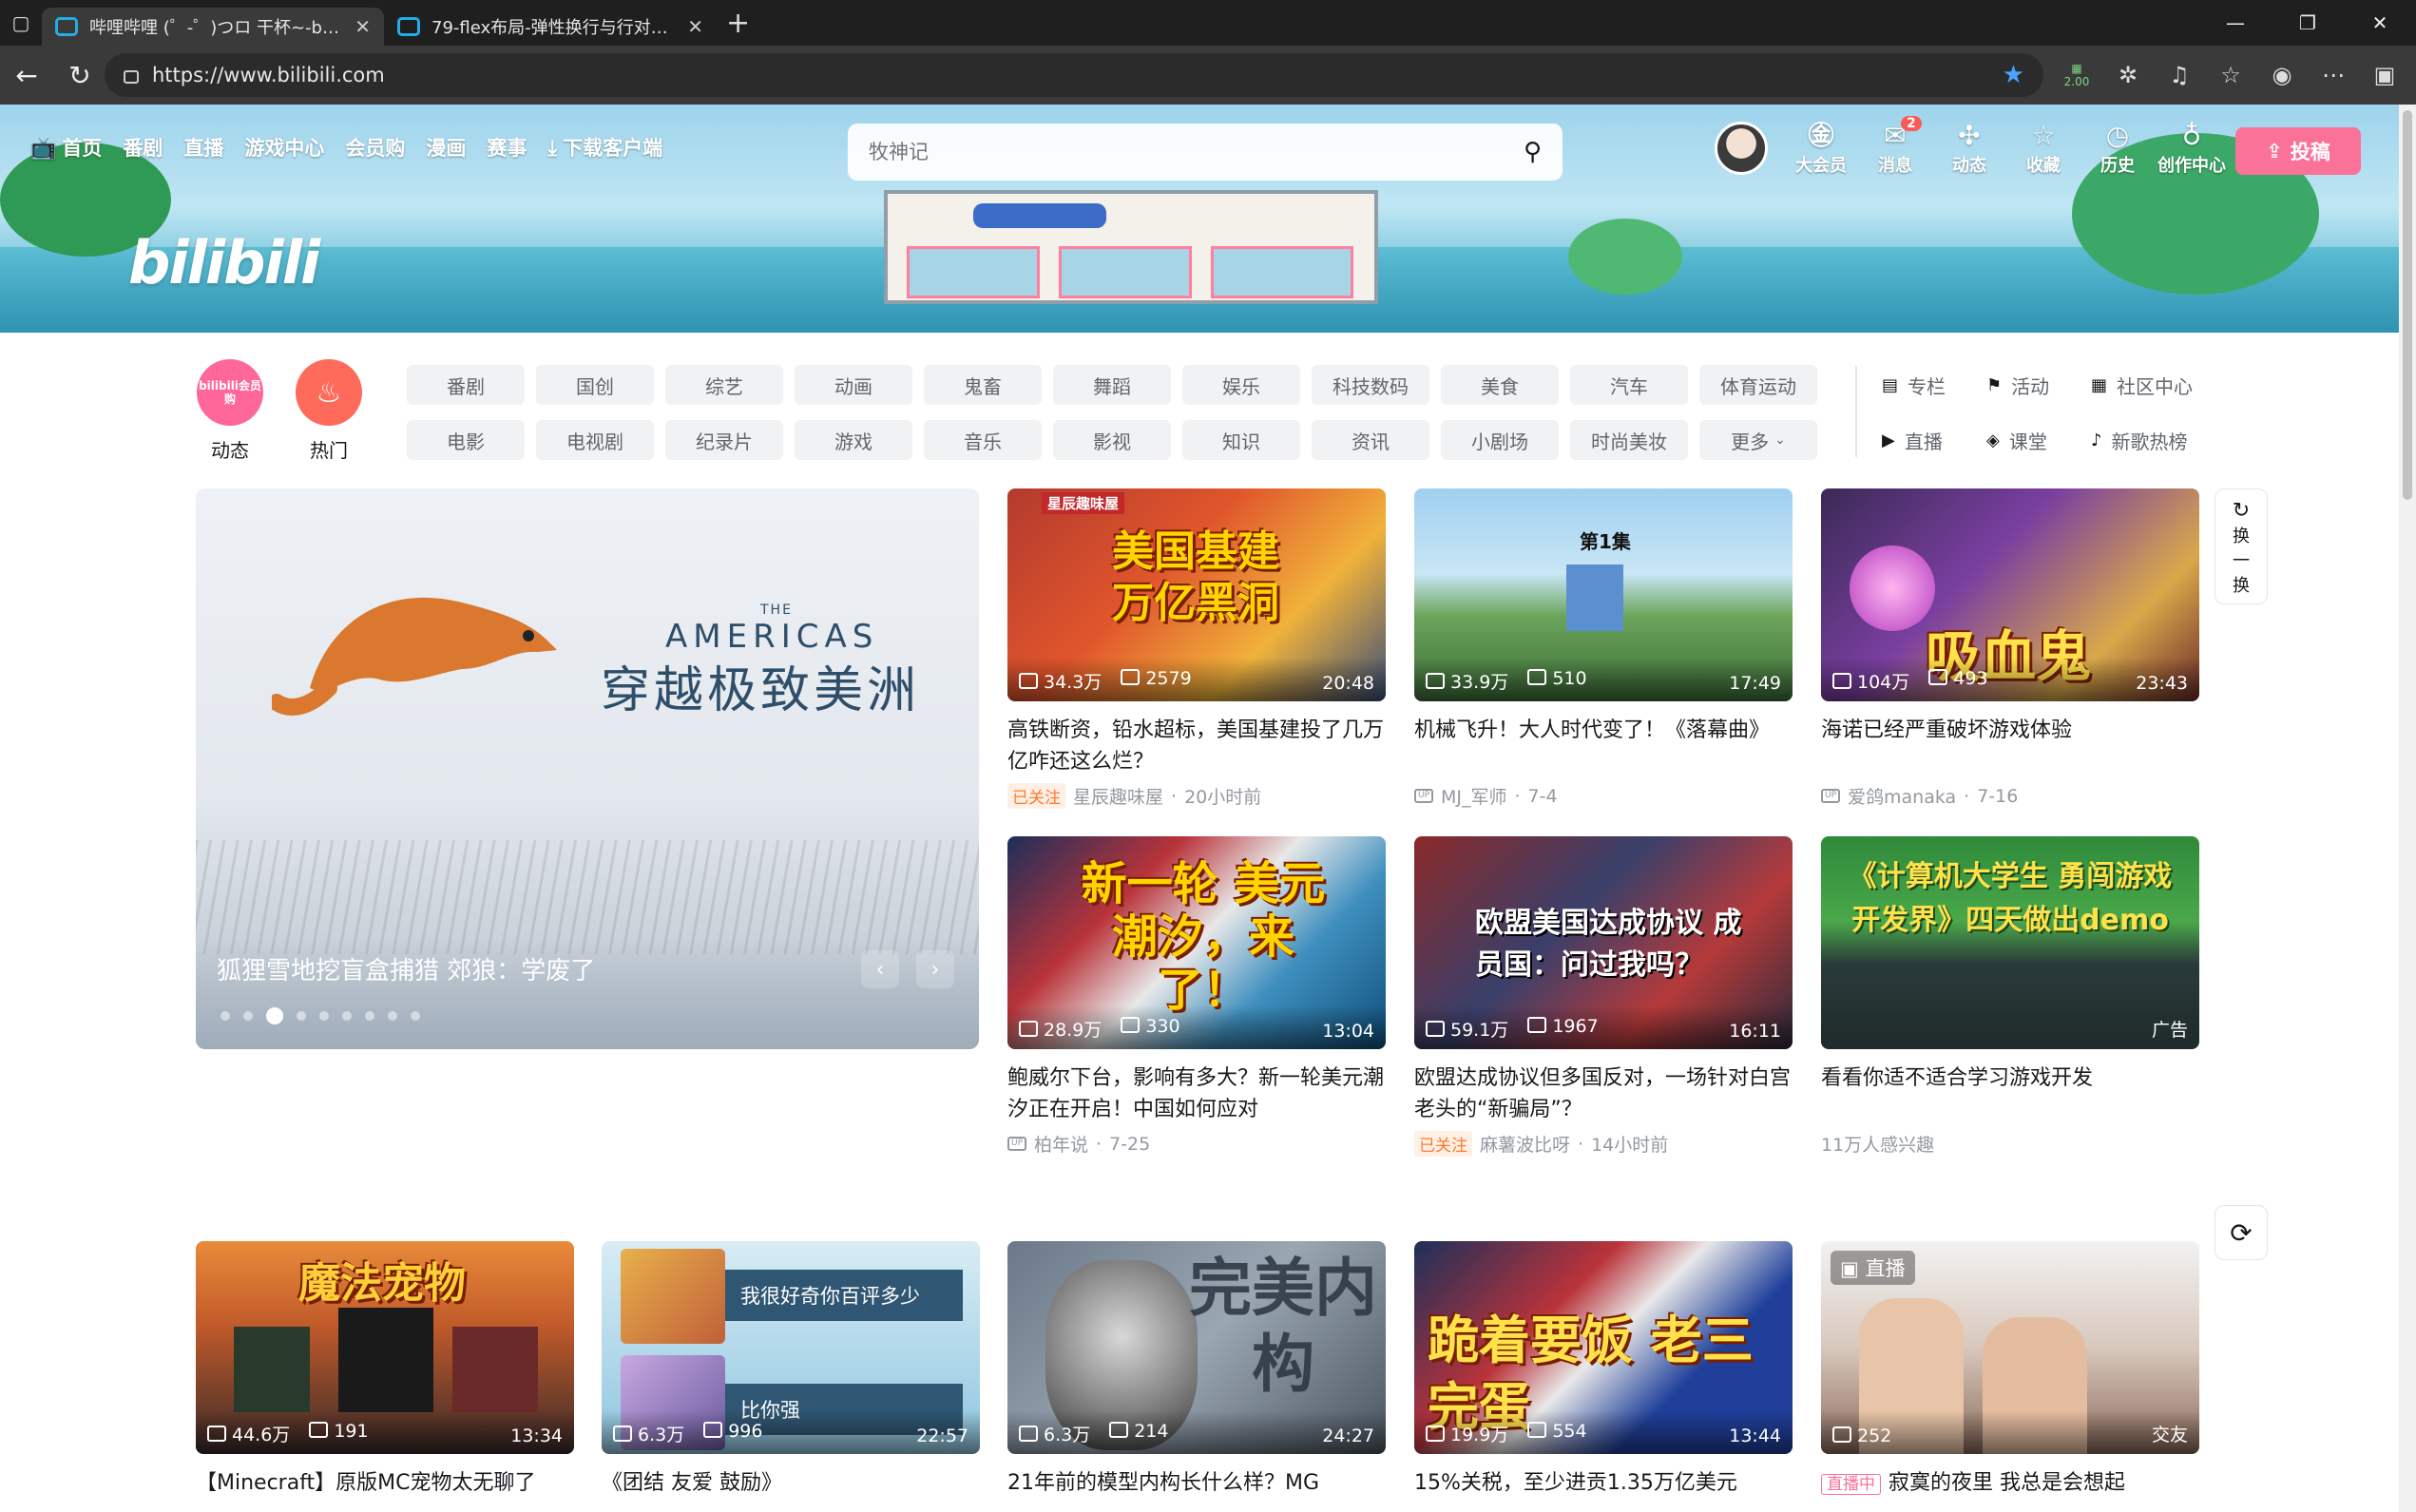 The width and height of the screenshot is (2416, 1512). What do you see at coordinates (595, 440) in the screenshot?
I see `chip-tv: 电视剧` at bounding box center [595, 440].